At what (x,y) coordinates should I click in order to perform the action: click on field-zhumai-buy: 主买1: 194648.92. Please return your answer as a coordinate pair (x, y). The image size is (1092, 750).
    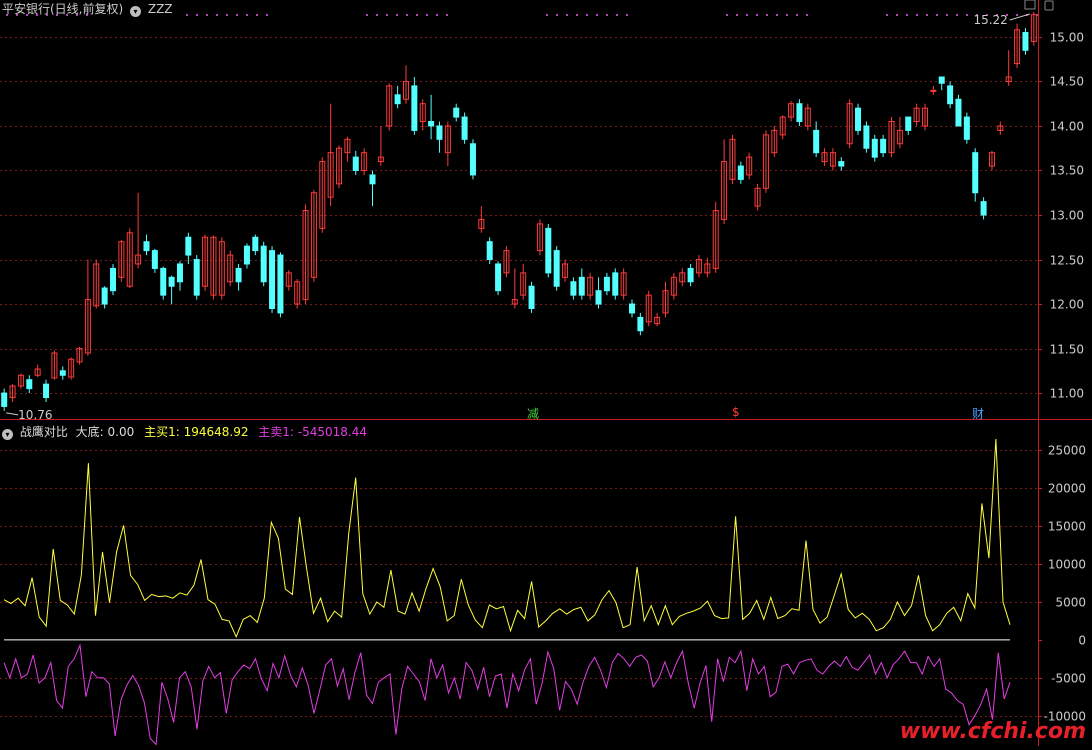
    Looking at the image, I should click on (196, 432).